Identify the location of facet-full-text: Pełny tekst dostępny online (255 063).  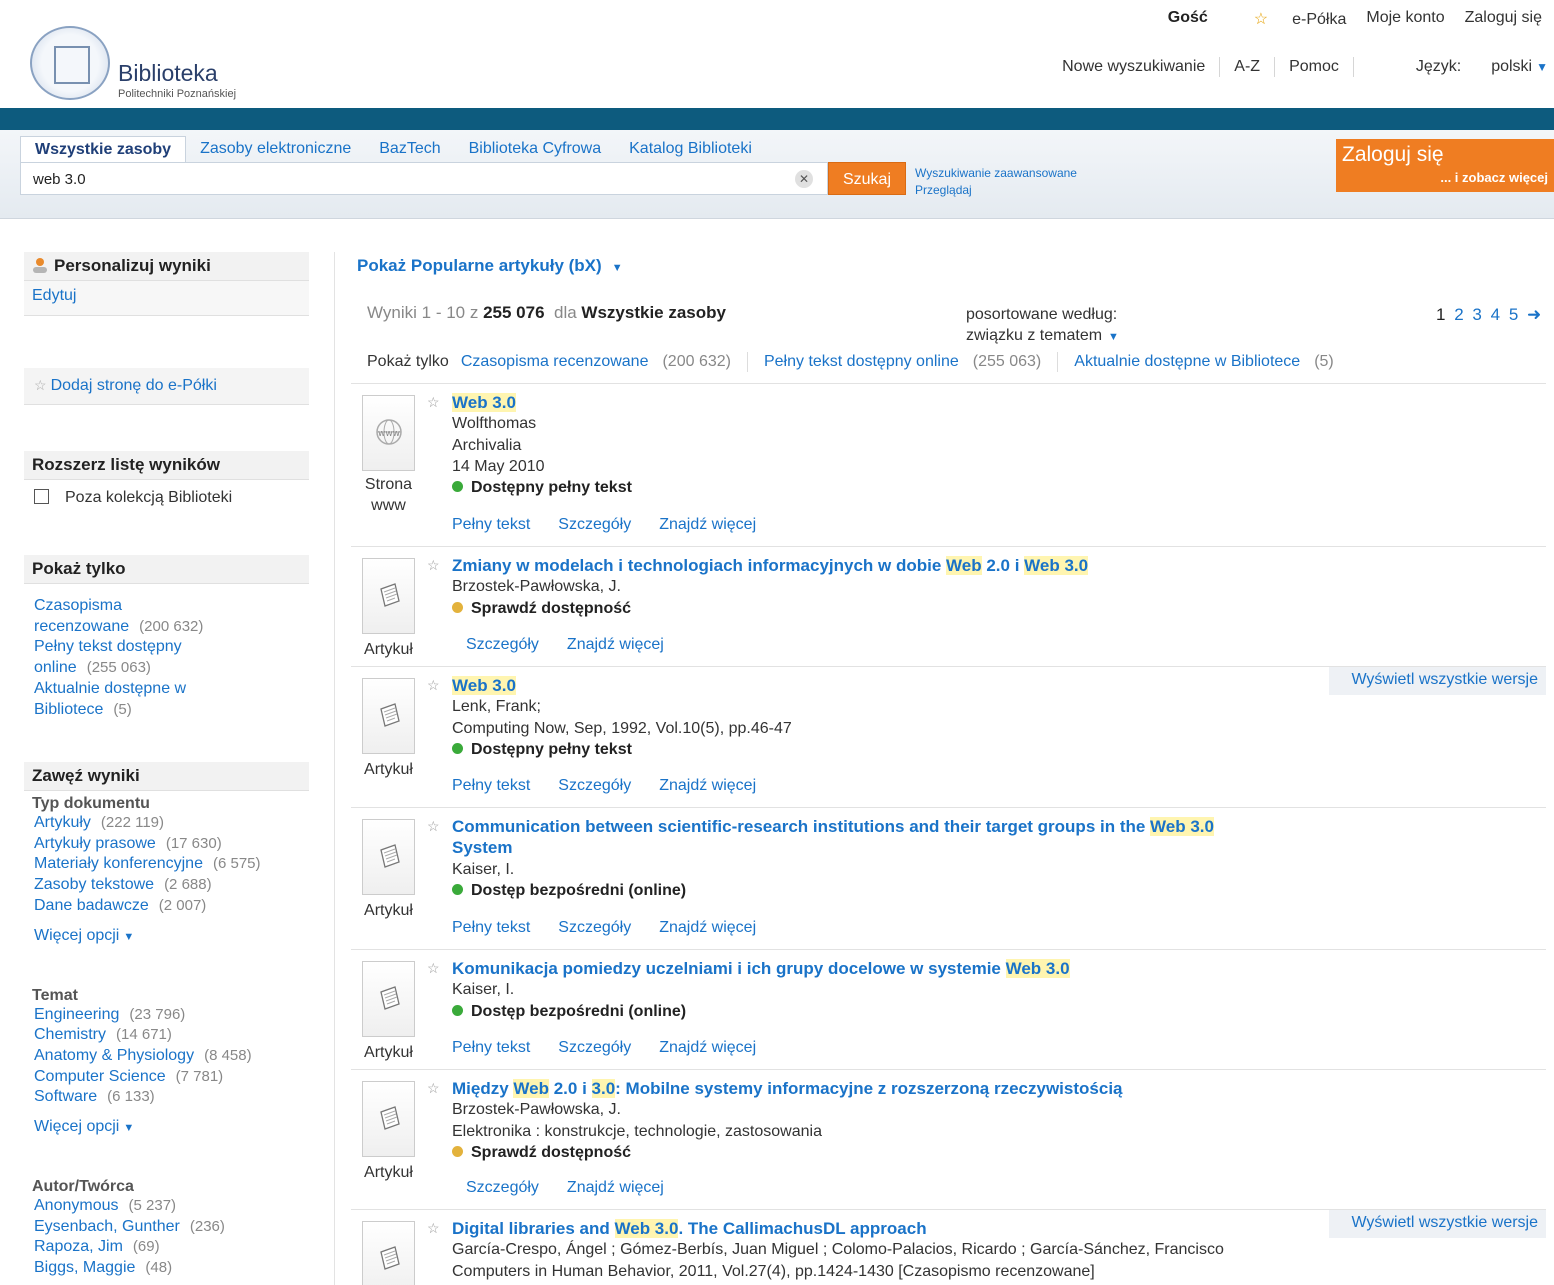
(166, 657).